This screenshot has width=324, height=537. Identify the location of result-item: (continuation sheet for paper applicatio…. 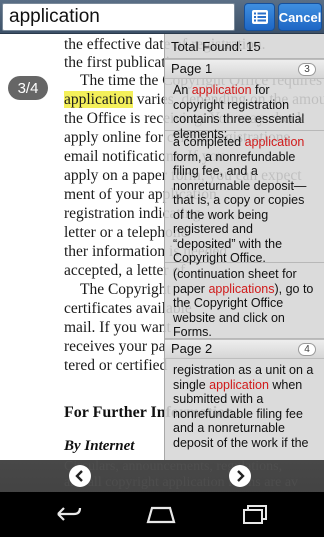
(244, 301).